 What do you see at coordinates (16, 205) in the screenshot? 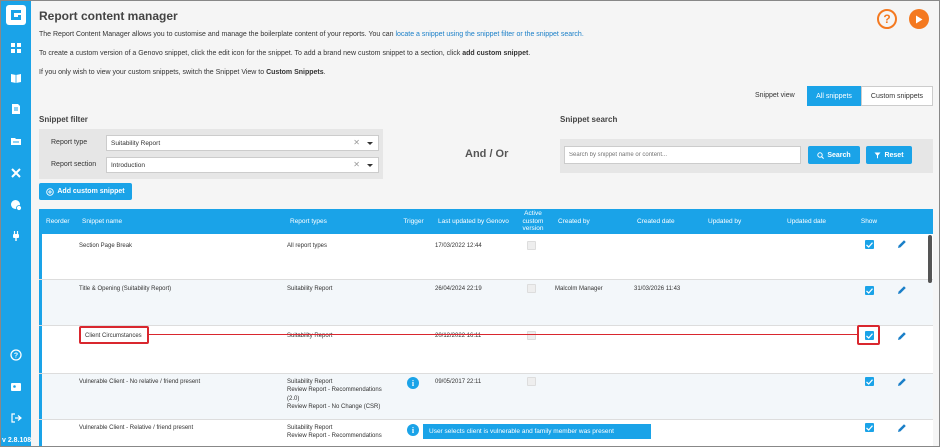
I see `settings-globe-icon` at bounding box center [16, 205].